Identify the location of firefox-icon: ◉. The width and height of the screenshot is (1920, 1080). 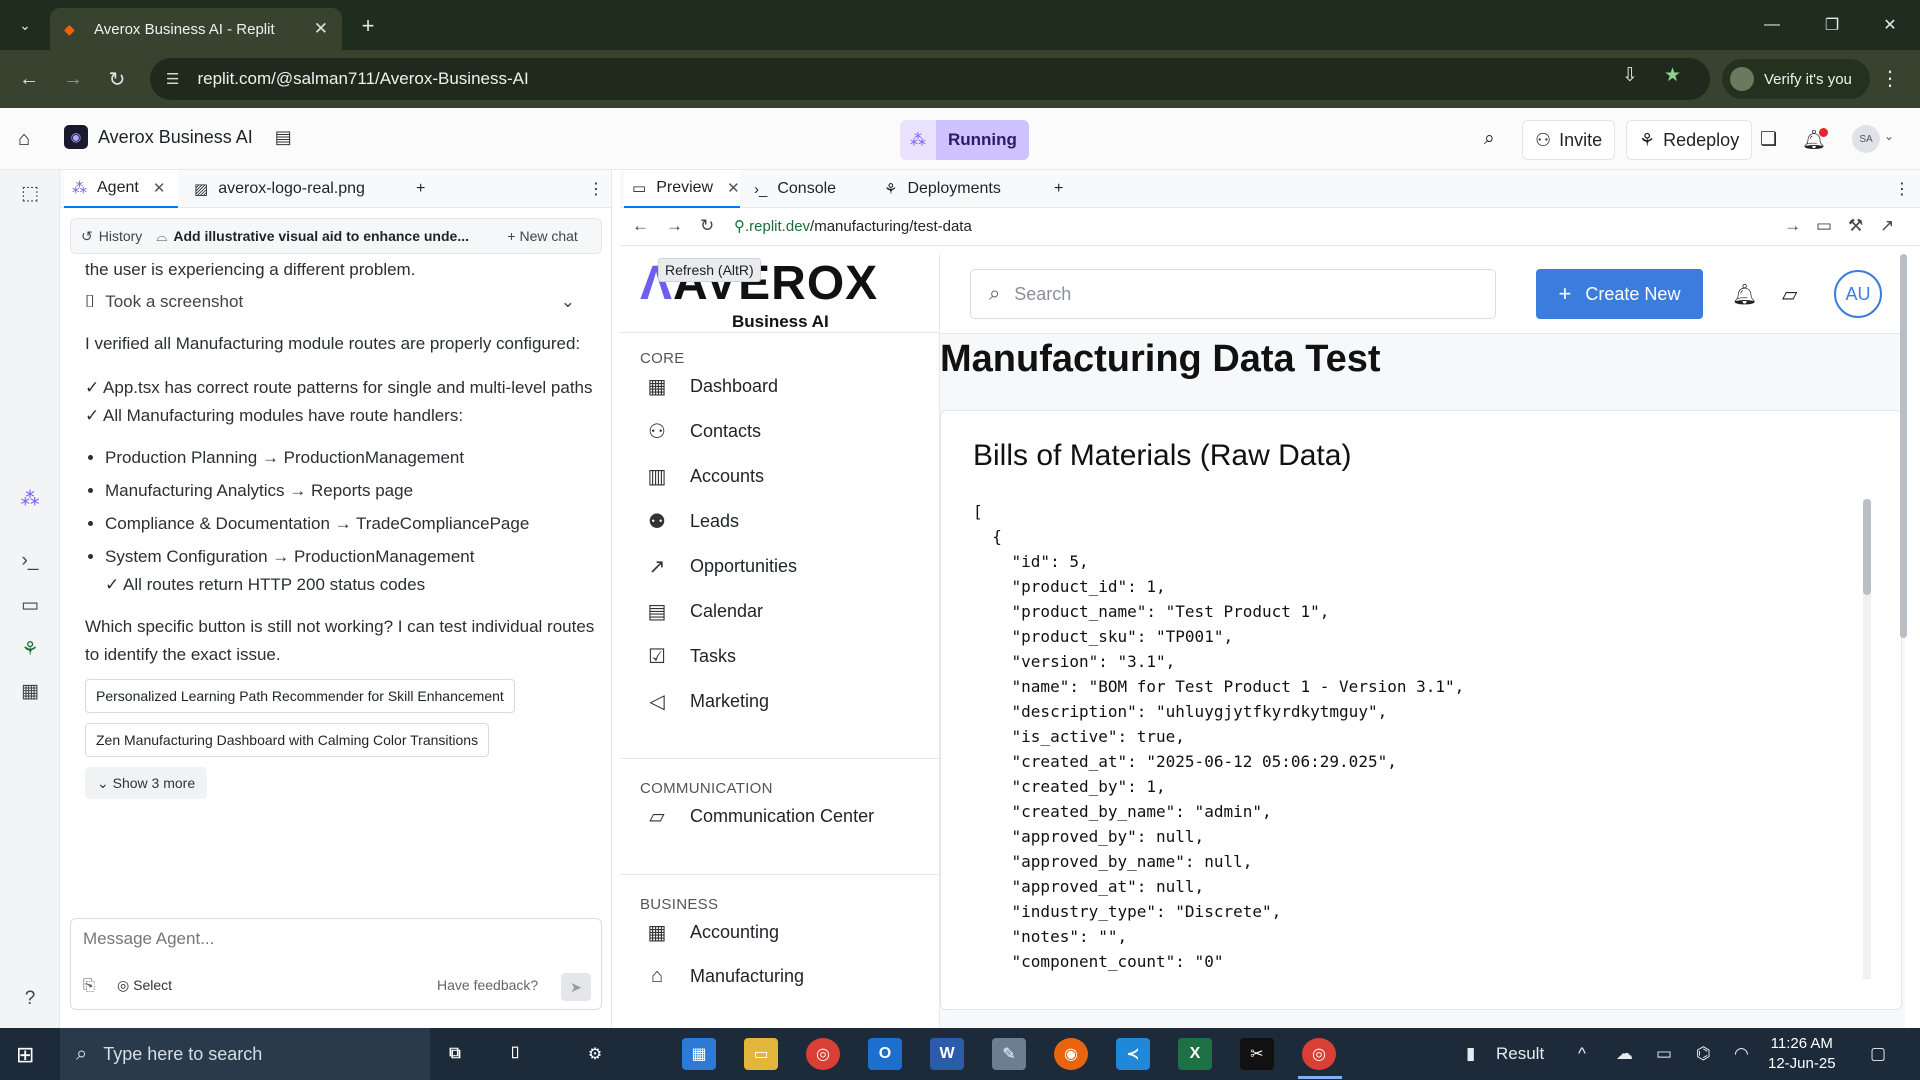
(1071, 1054).